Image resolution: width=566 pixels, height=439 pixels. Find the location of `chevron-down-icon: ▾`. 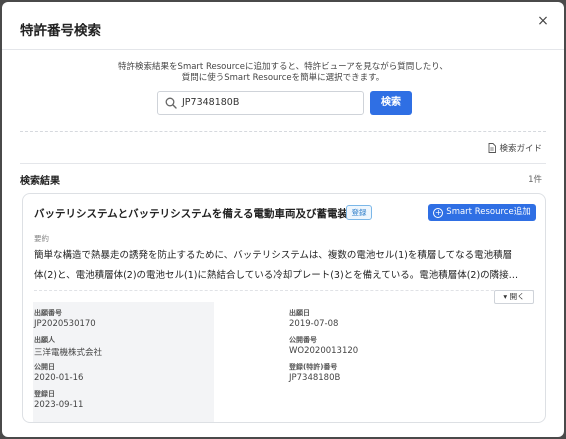

chevron-down-icon: ▾ is located at coordinates (505, 296).